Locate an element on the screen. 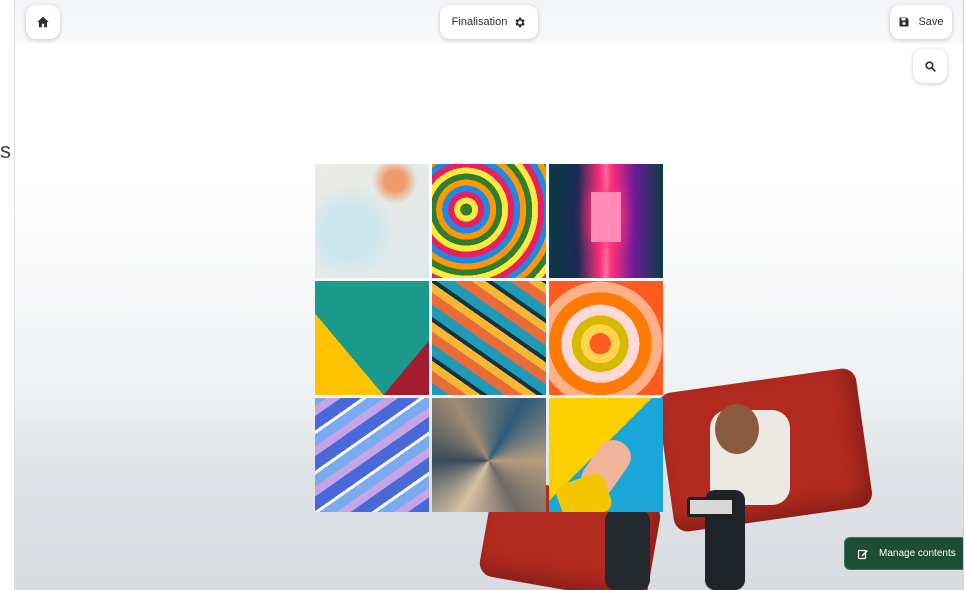 Image resolution: width=965 pixels, height=590 pixels. edit-icon is located at coordinates (862, 554).